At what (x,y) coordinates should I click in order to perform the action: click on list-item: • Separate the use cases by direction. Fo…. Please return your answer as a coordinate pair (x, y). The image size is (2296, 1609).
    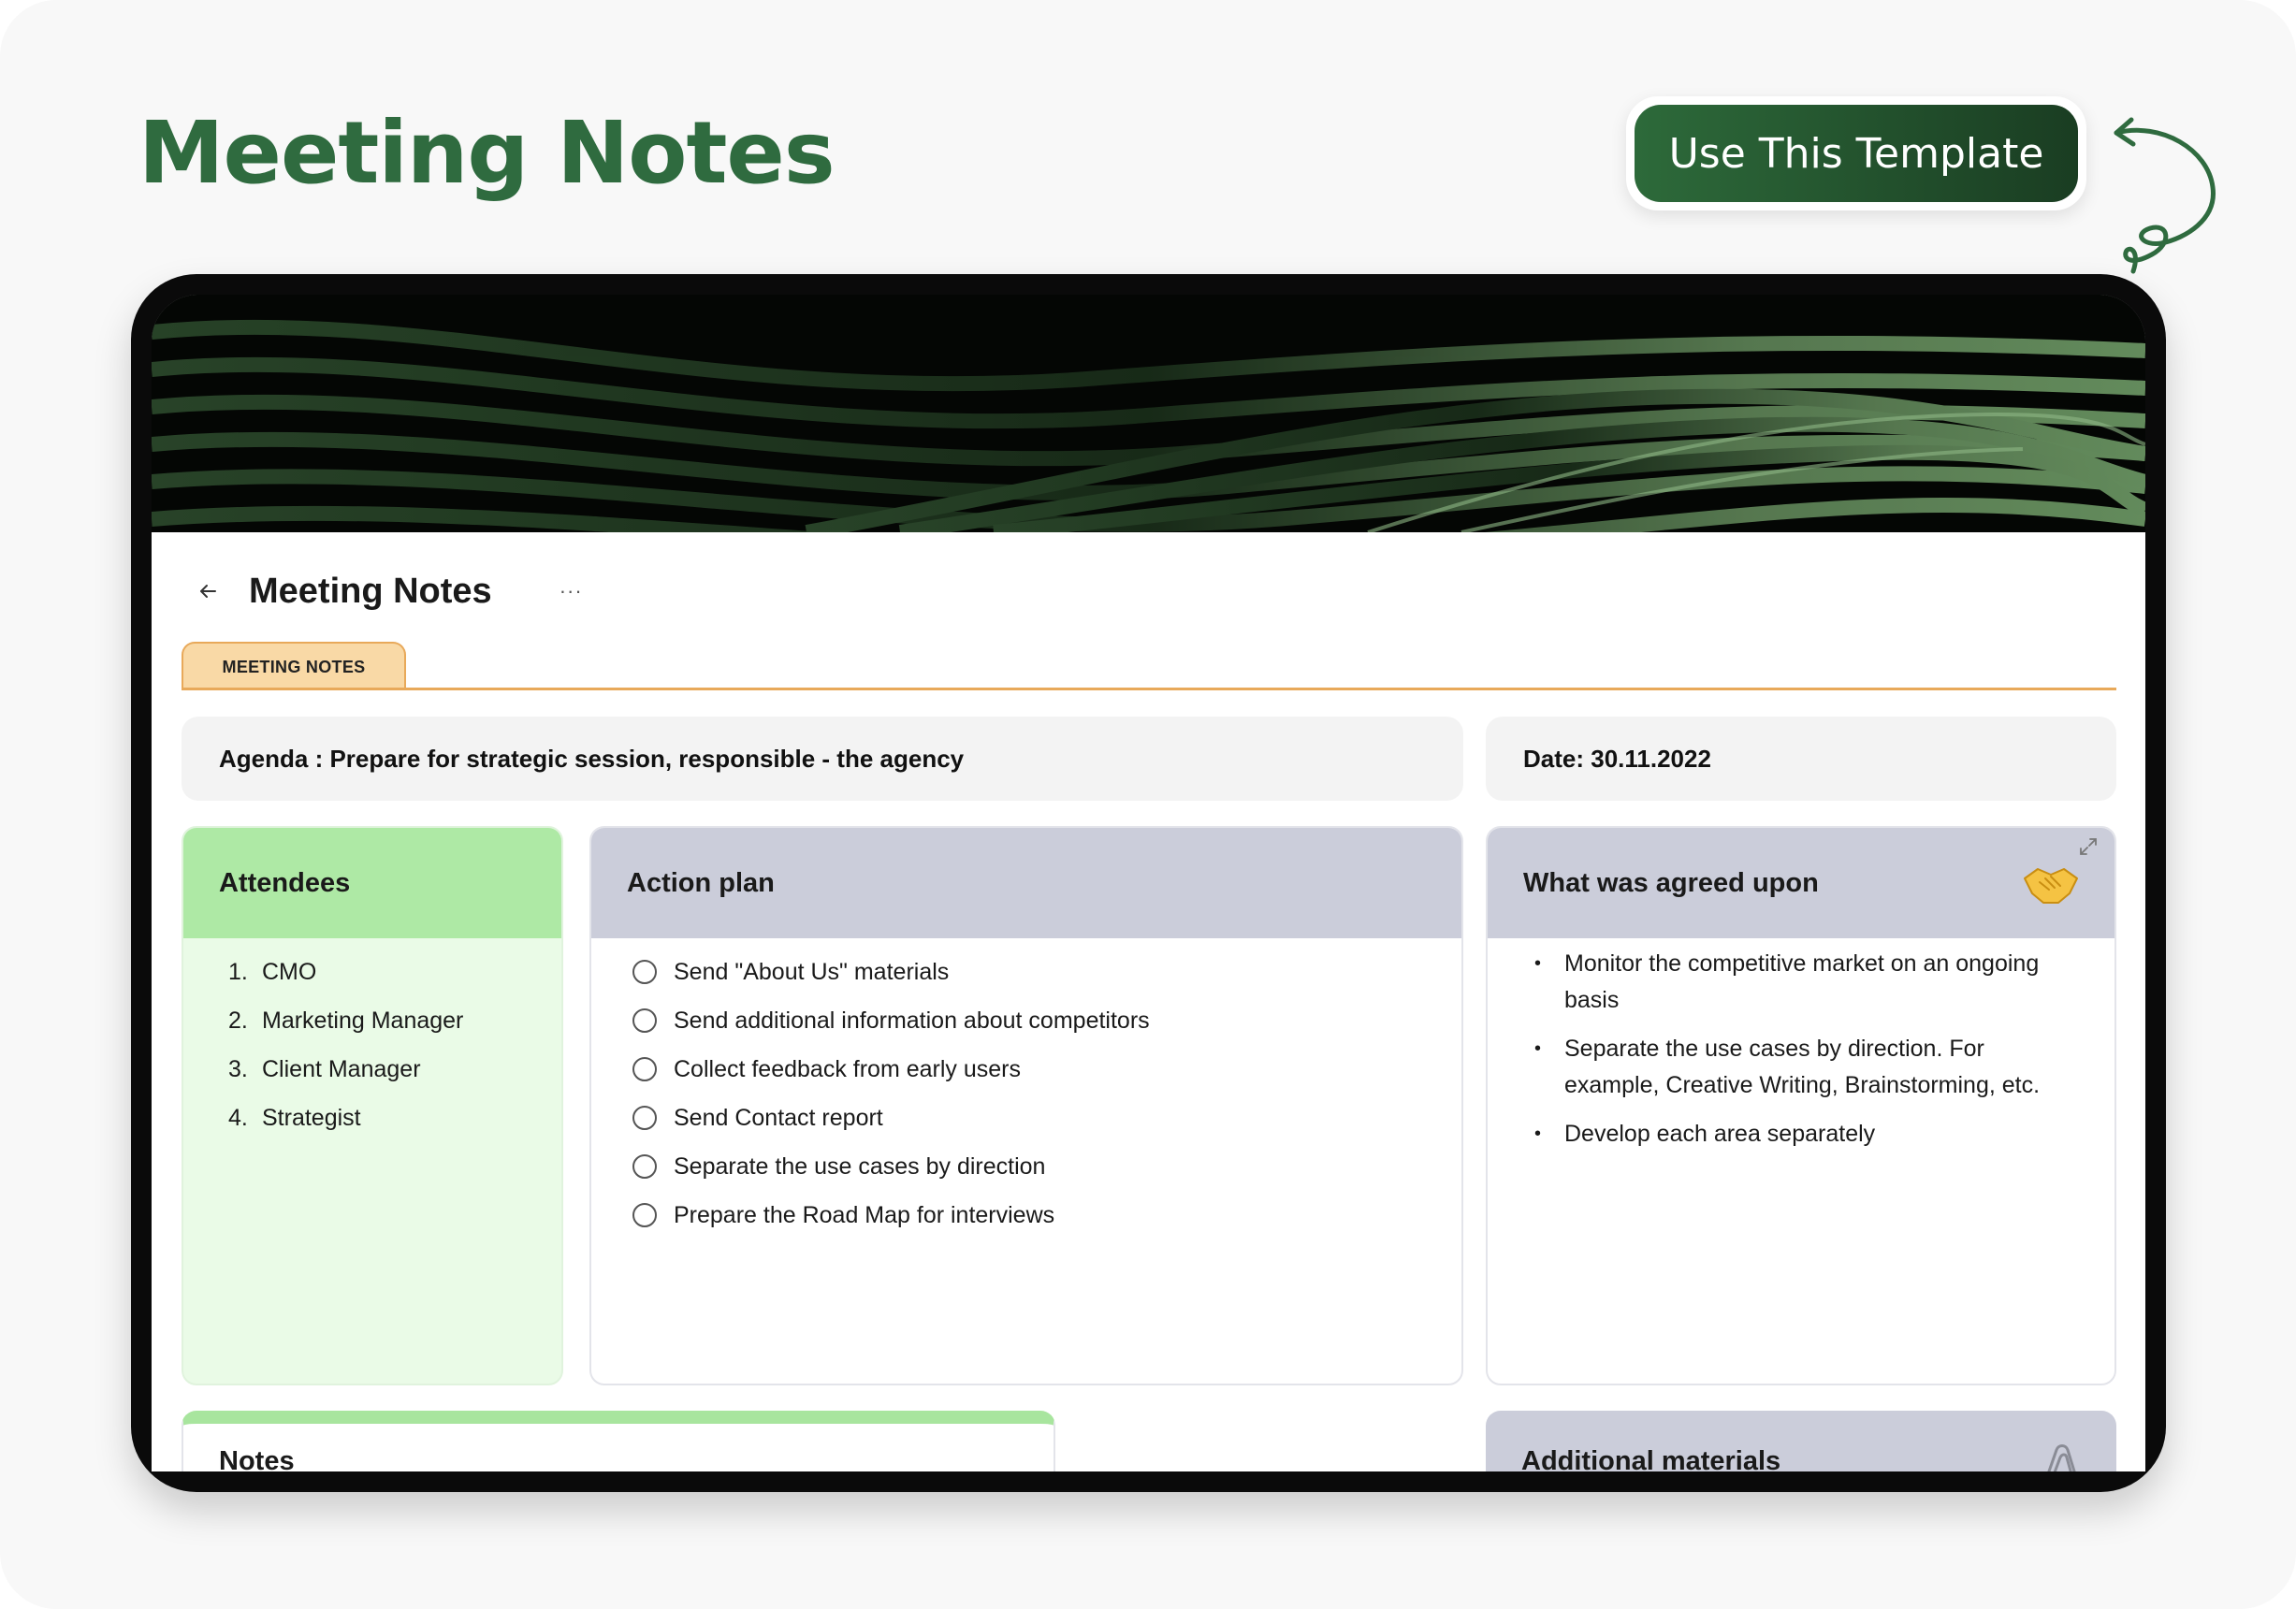
    Looking at the image, I should click on (1805, 1067).